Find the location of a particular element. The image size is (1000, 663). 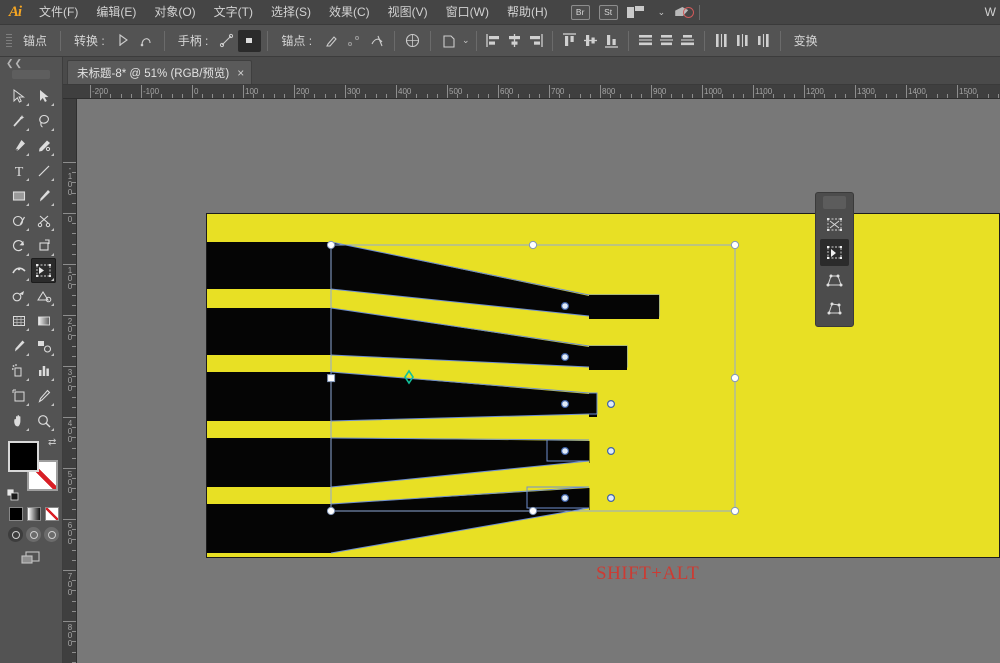

column-graph-tool is located at coordinates (43, 370).